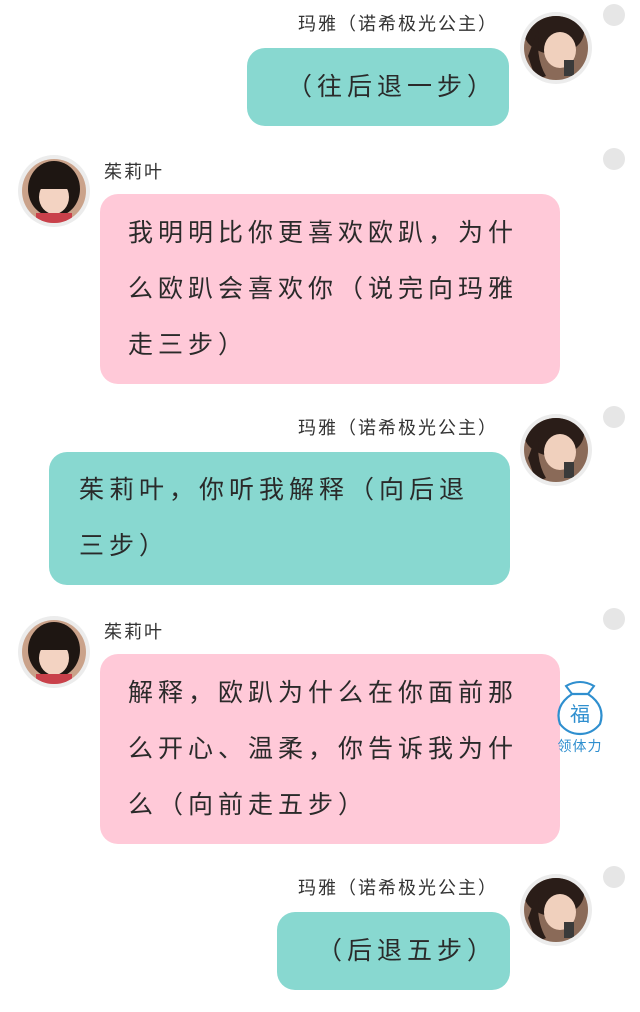 This screenshot has width=640, height=1012. Describe the element at coordinates (392, 86) in the screenshot. I see `message-line: （往后退一步）` at that location.